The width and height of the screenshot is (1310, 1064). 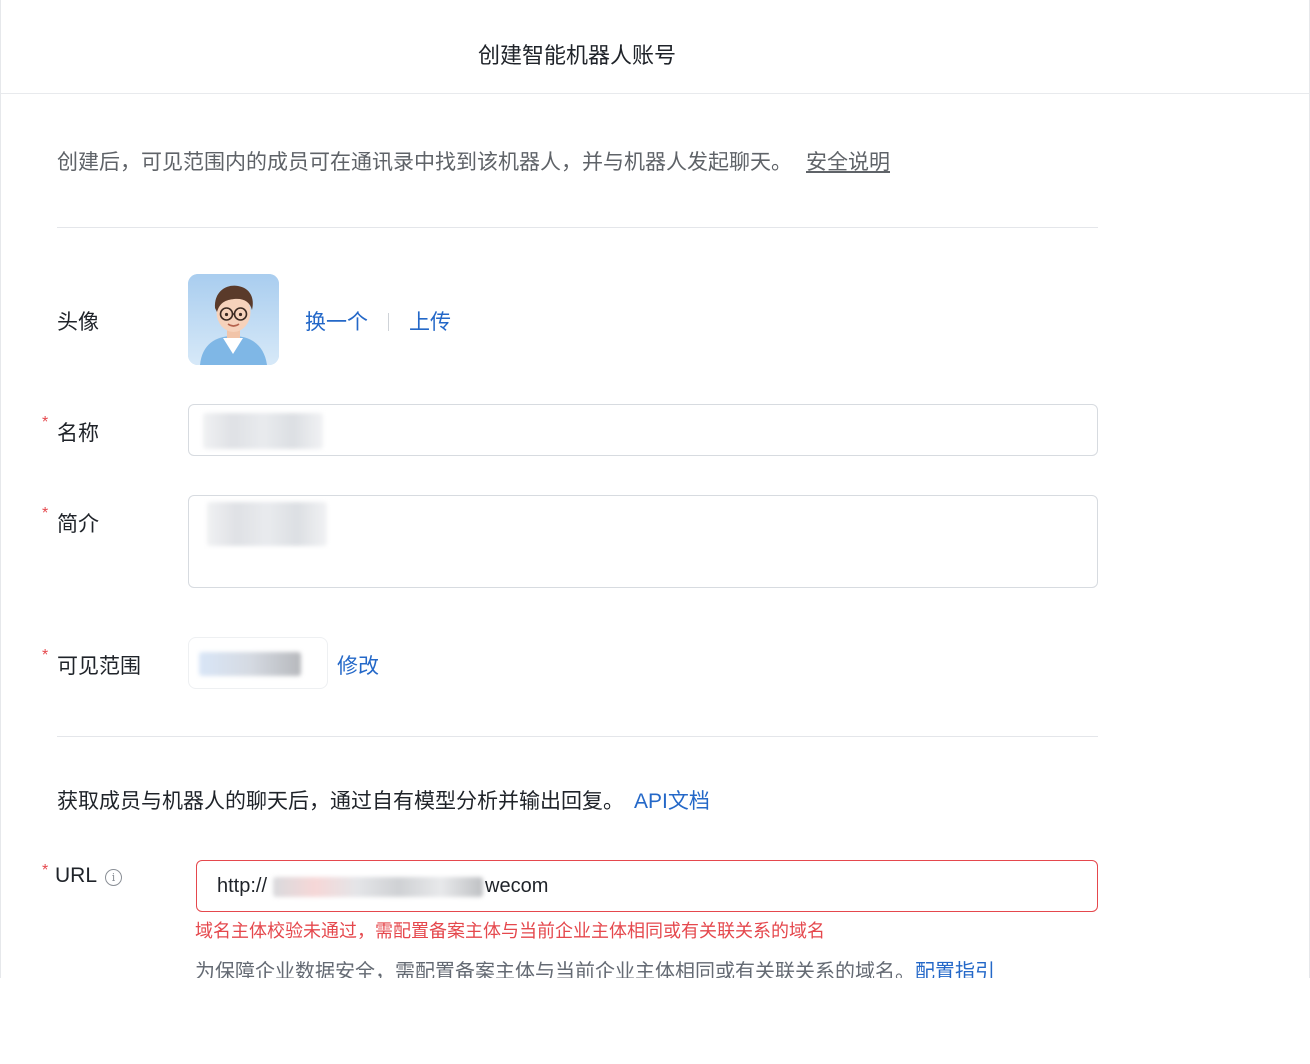 What do you see at coordinates (424, 162) in the screenshot?
I see `intro-description: 创建后，可见范围内的成员可在通讯录中找到该机器人，并与机器人发起聊天。` at bounding box center [424, 162].